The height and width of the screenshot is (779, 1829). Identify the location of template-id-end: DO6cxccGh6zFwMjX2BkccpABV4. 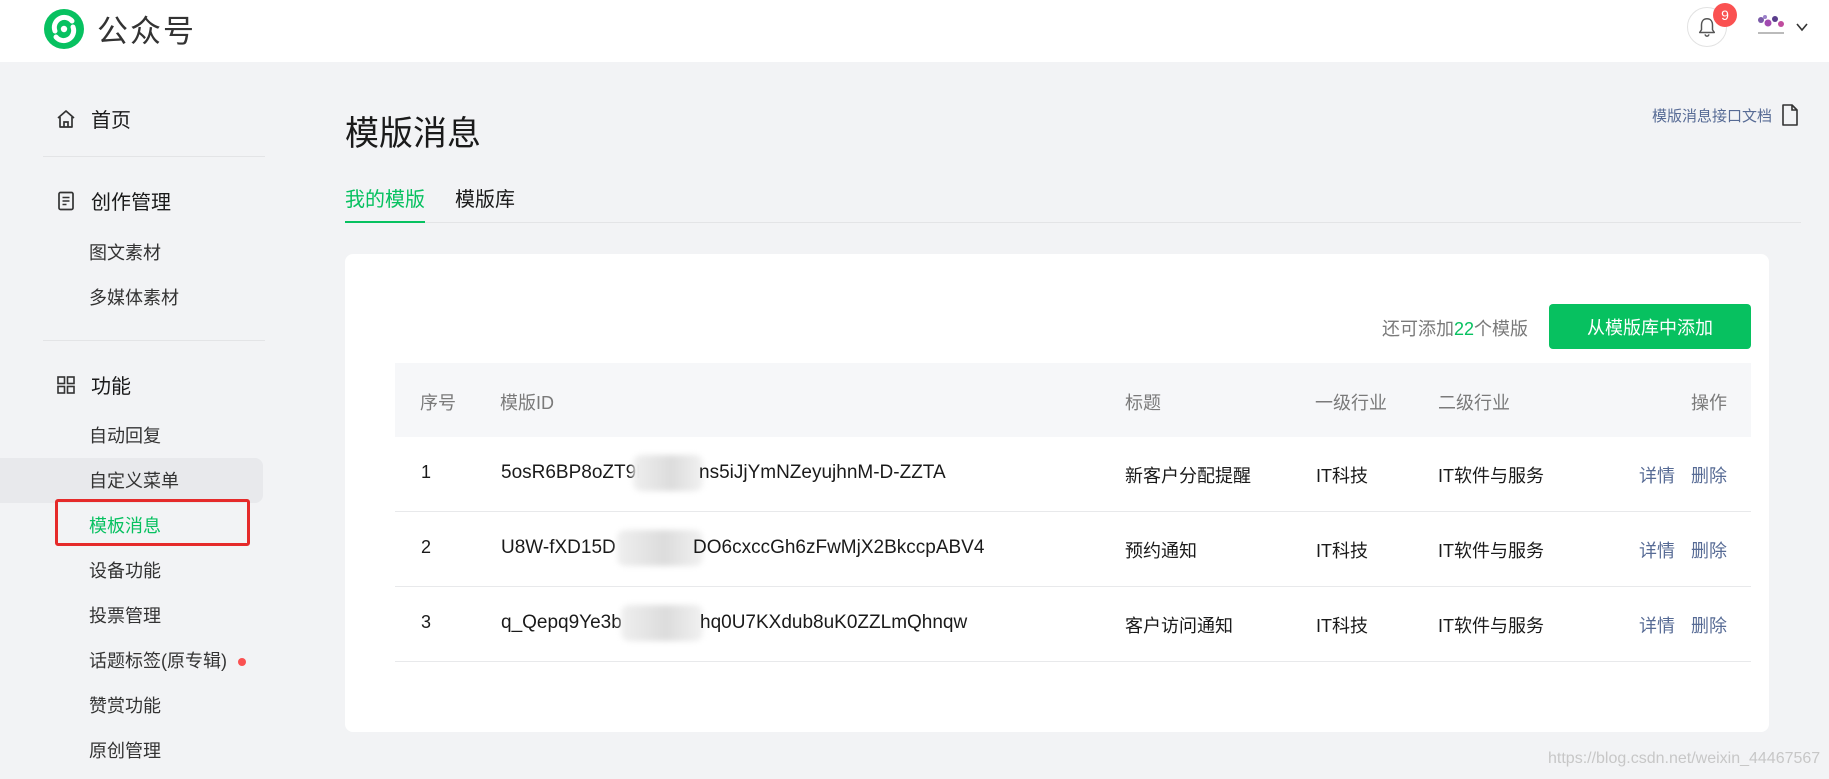
(839, 547).